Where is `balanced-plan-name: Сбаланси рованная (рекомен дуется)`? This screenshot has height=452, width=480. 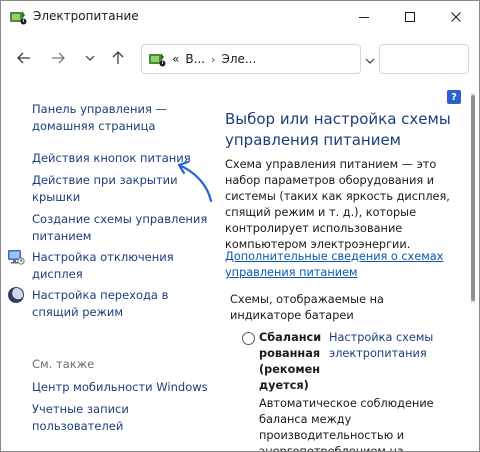
balanced-plan-name: Сбаланси рованная (рекомен дуется) is located at coordinates (290, 362).